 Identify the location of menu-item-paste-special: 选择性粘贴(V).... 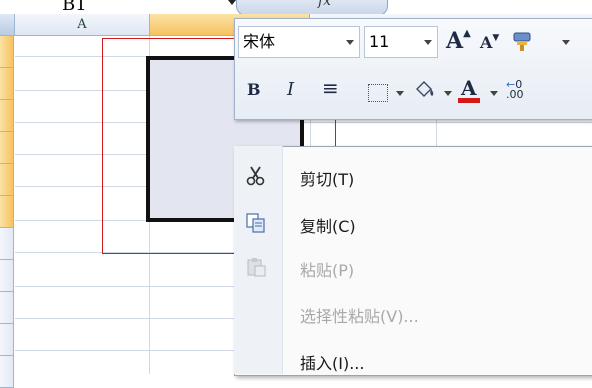
(359, 315).